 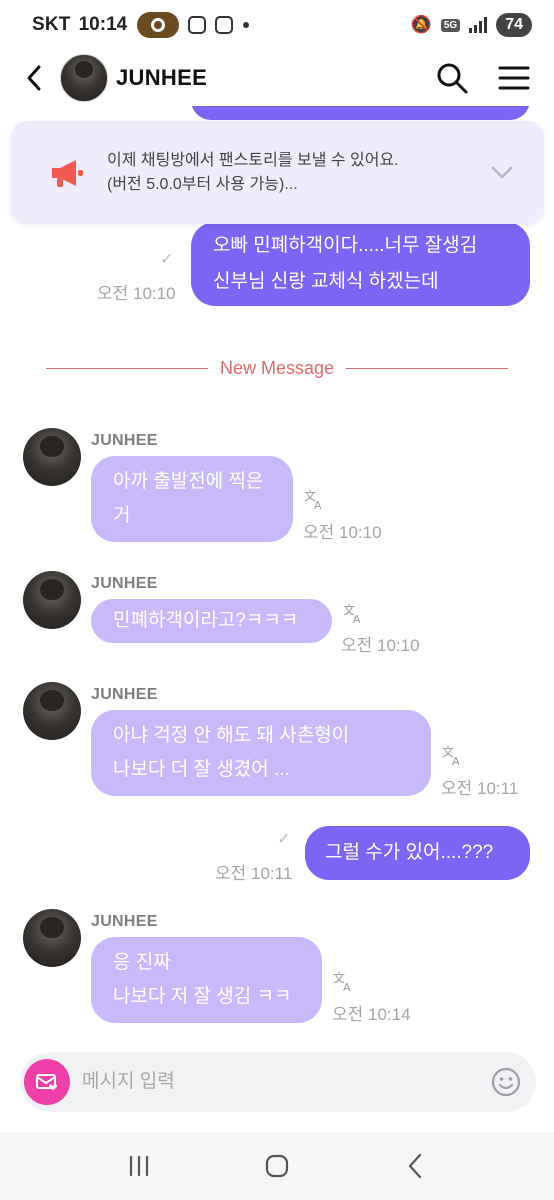 I want to click on chevron-down-icon, so click(x=502, y=173).